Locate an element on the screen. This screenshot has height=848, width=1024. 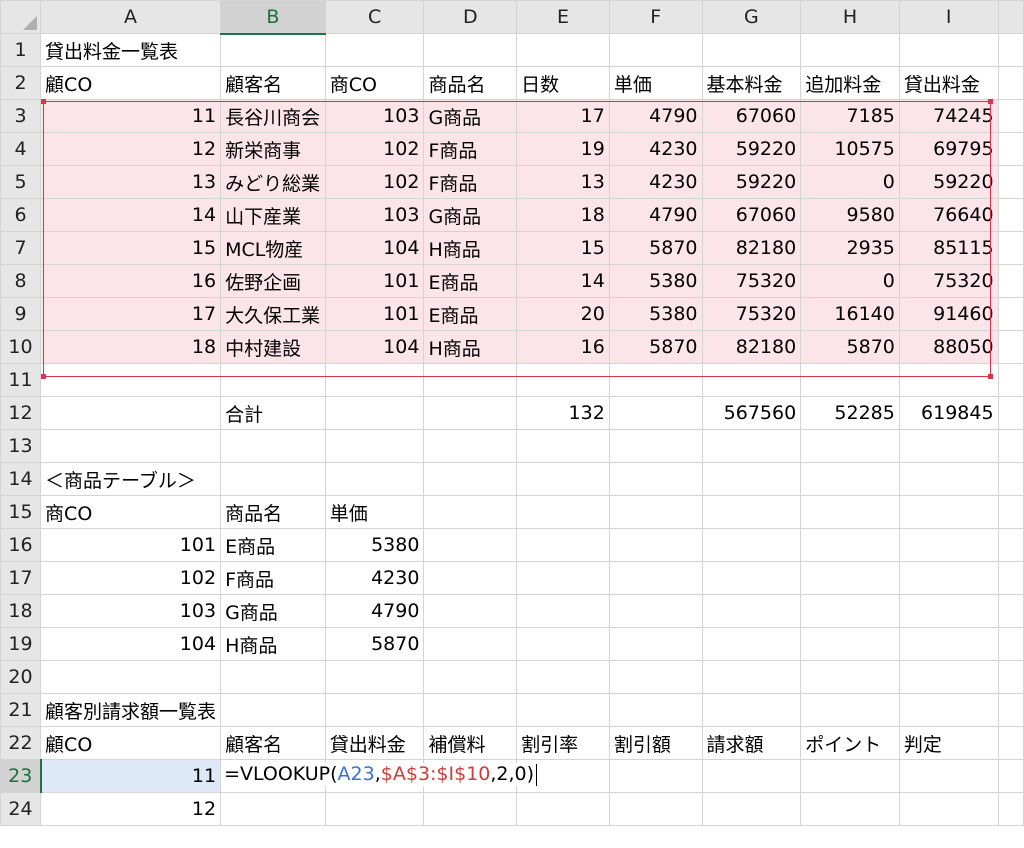
cell-b13 is located at coordinates (273, 446).